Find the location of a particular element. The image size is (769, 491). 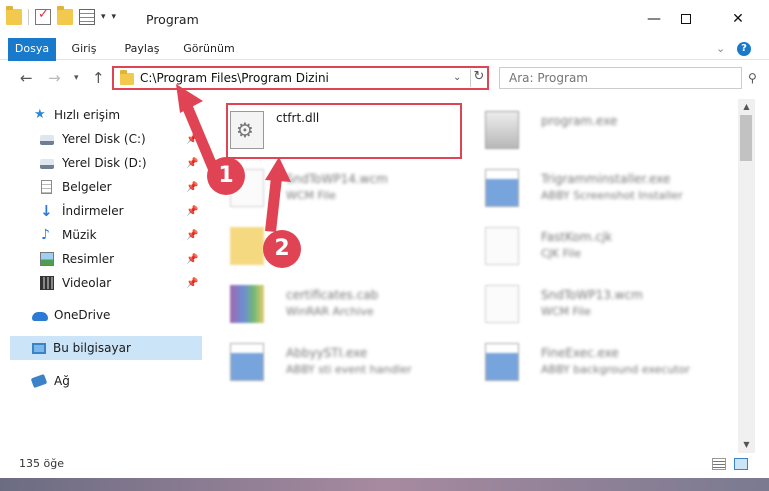

maximize-icon is located at coordinates (686, 19).